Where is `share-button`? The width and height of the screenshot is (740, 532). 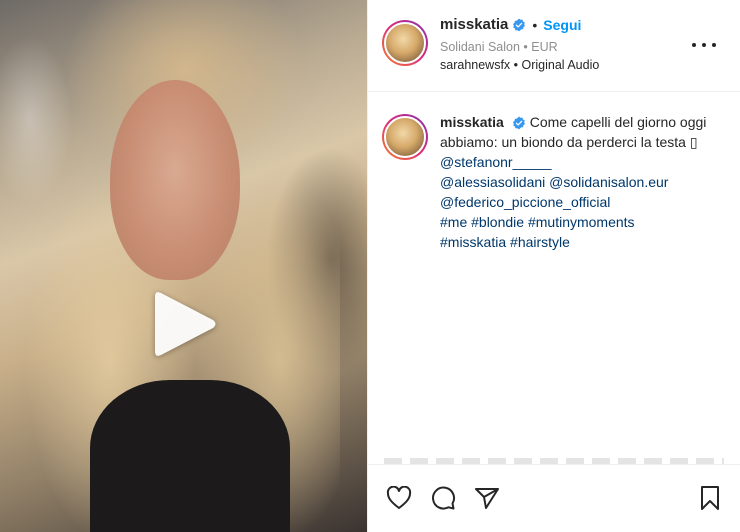
share-button is located at coordinates (487, 498).